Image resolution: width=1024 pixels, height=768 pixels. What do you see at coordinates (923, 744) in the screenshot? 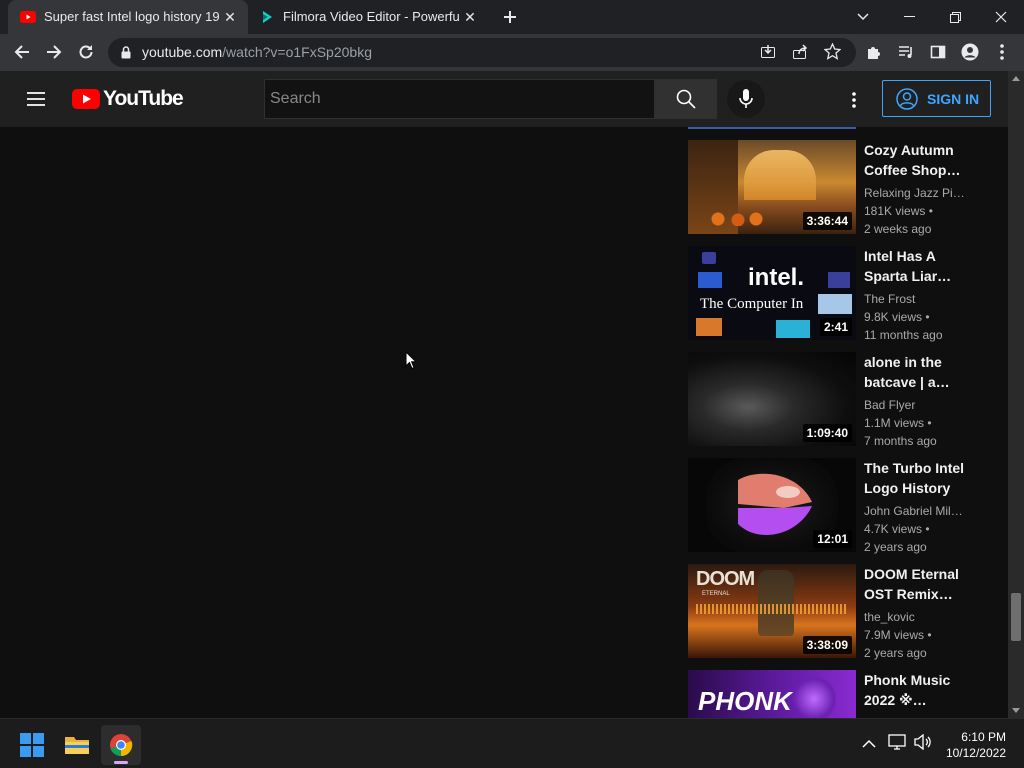
I see `volume-button` at bounding box center [923, 744].